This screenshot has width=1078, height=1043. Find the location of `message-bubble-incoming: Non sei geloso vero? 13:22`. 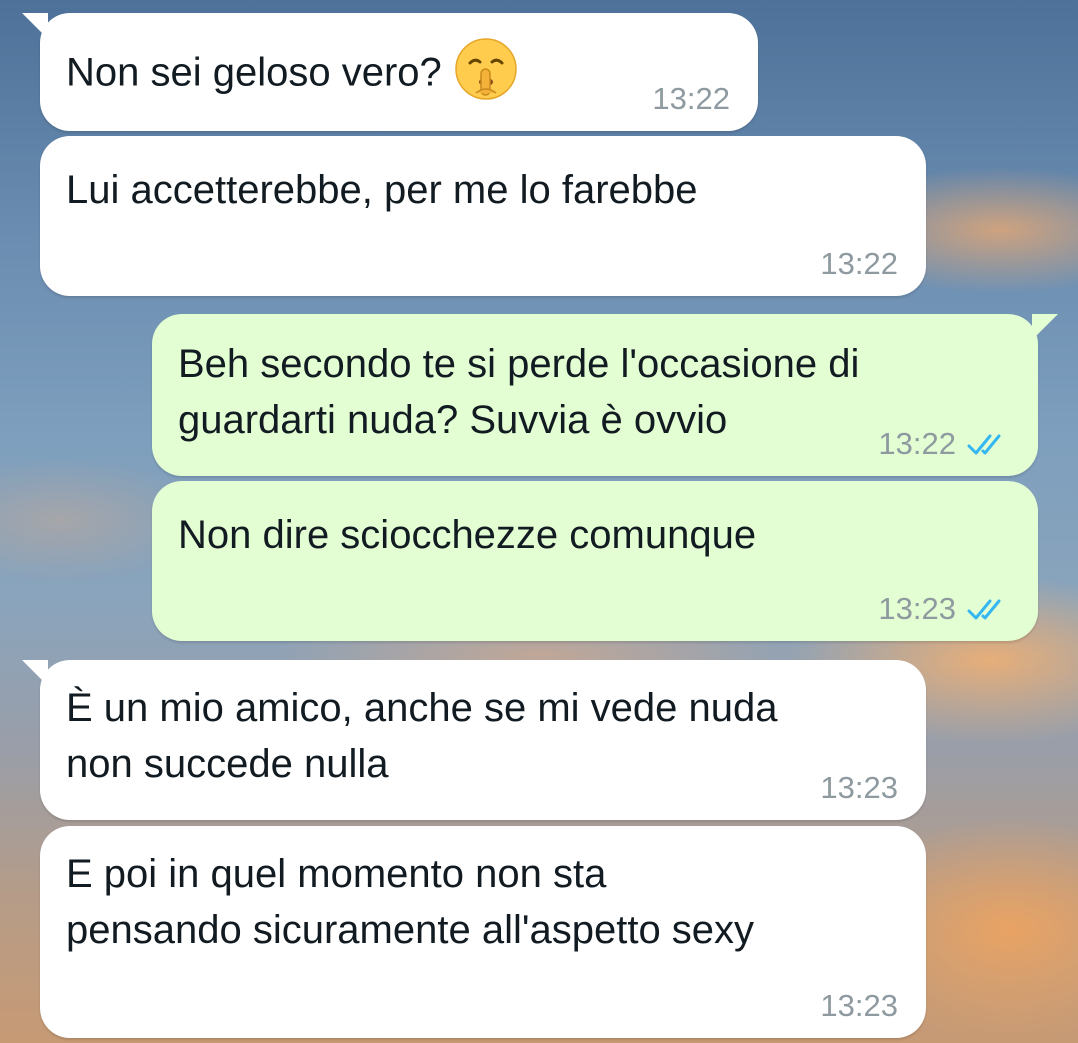

message-bubble-incoming: Non sei geloso vero? 13:22 is located at coordinates (390, 72).